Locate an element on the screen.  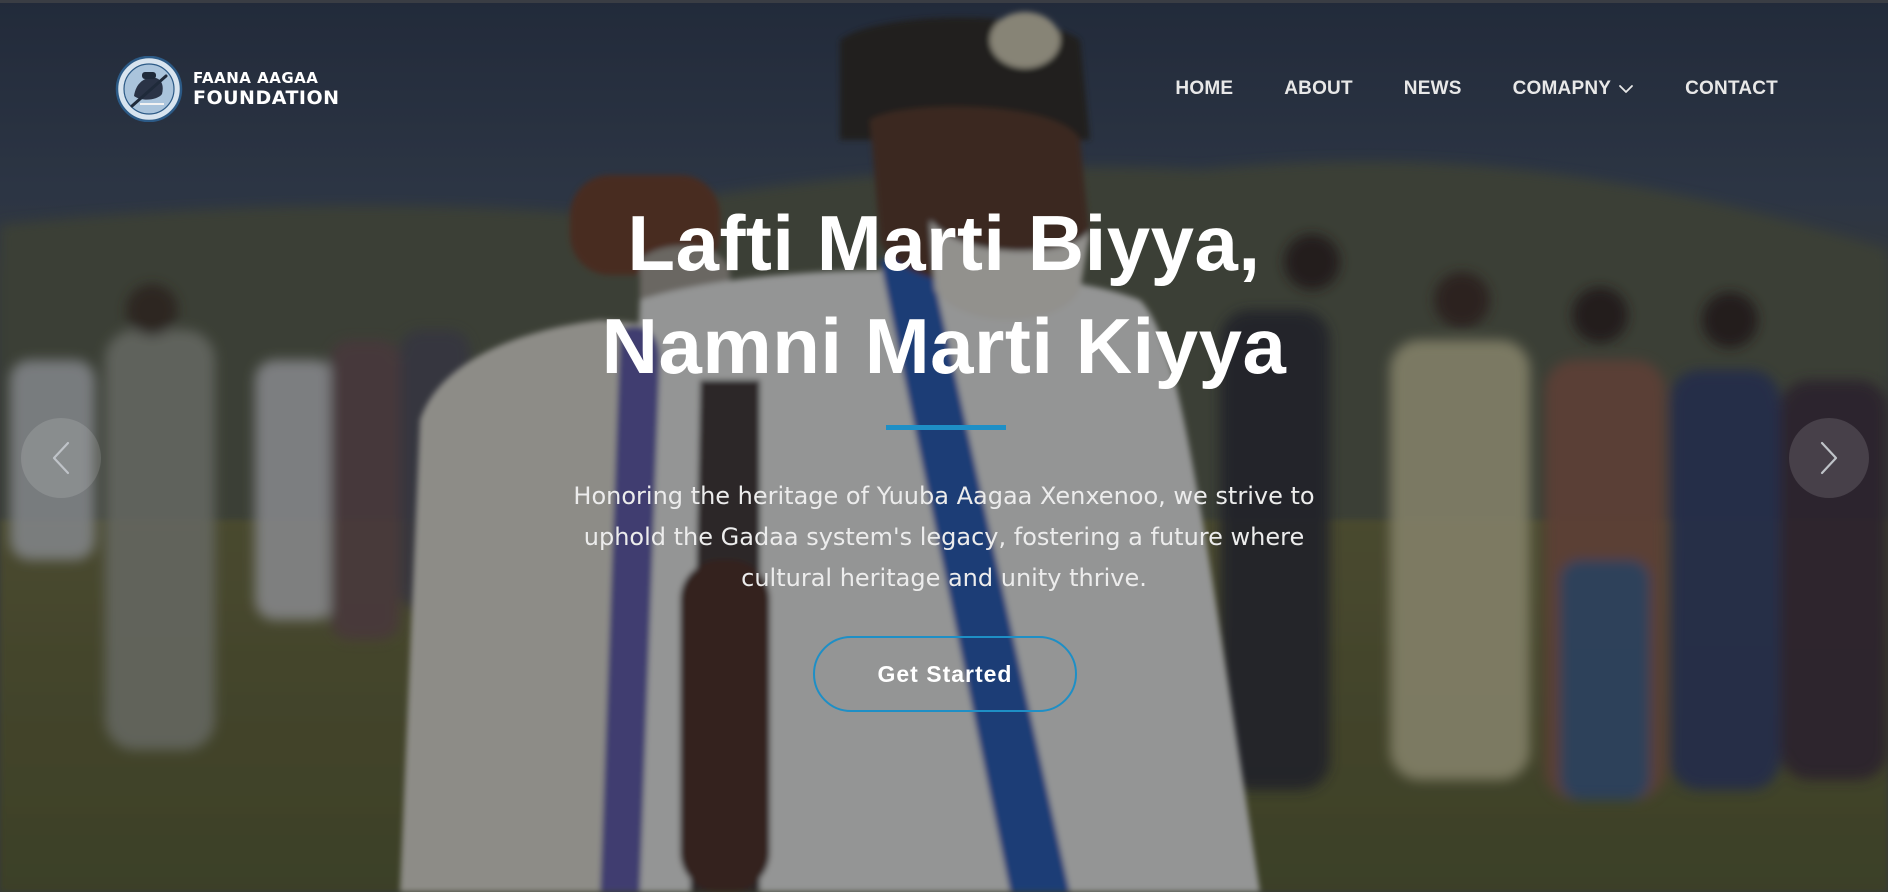
slider-next-button is located at coordinates (1829, 458).